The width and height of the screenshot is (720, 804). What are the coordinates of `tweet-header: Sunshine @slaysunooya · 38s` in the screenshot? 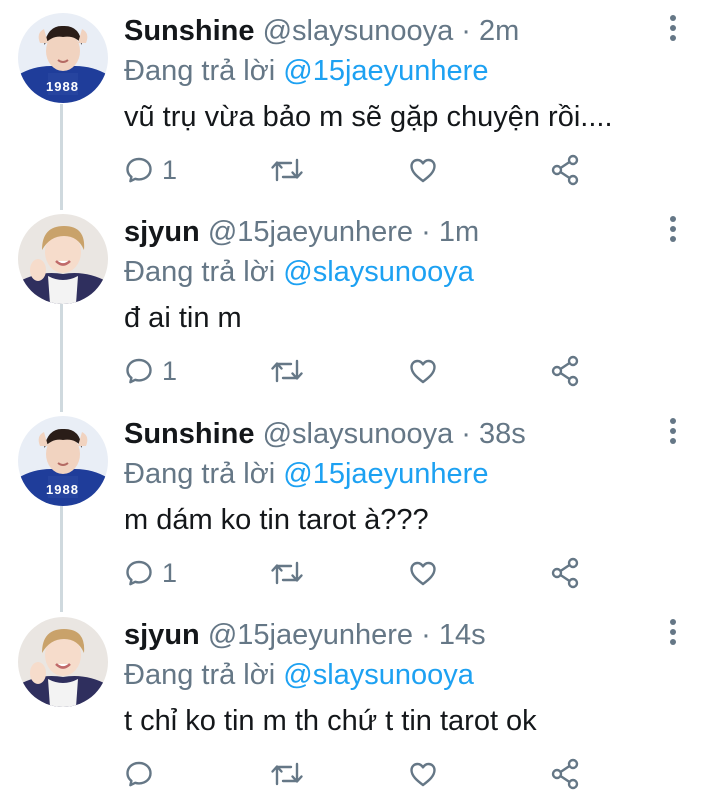 It's located at (325, 434).